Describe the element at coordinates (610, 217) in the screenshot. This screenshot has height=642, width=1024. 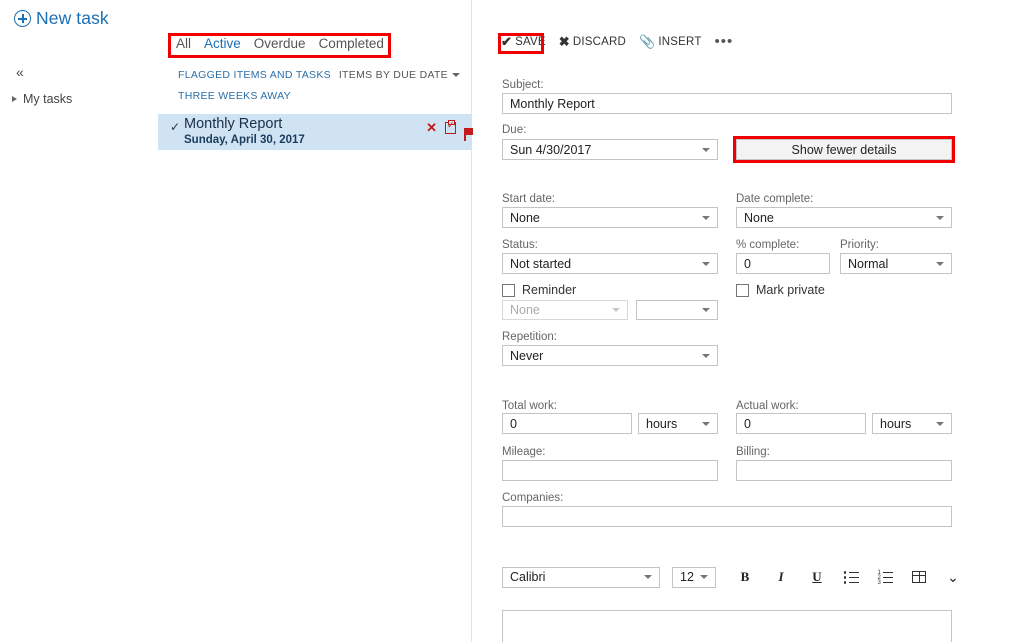
I see `start-date-select: None` at that location.